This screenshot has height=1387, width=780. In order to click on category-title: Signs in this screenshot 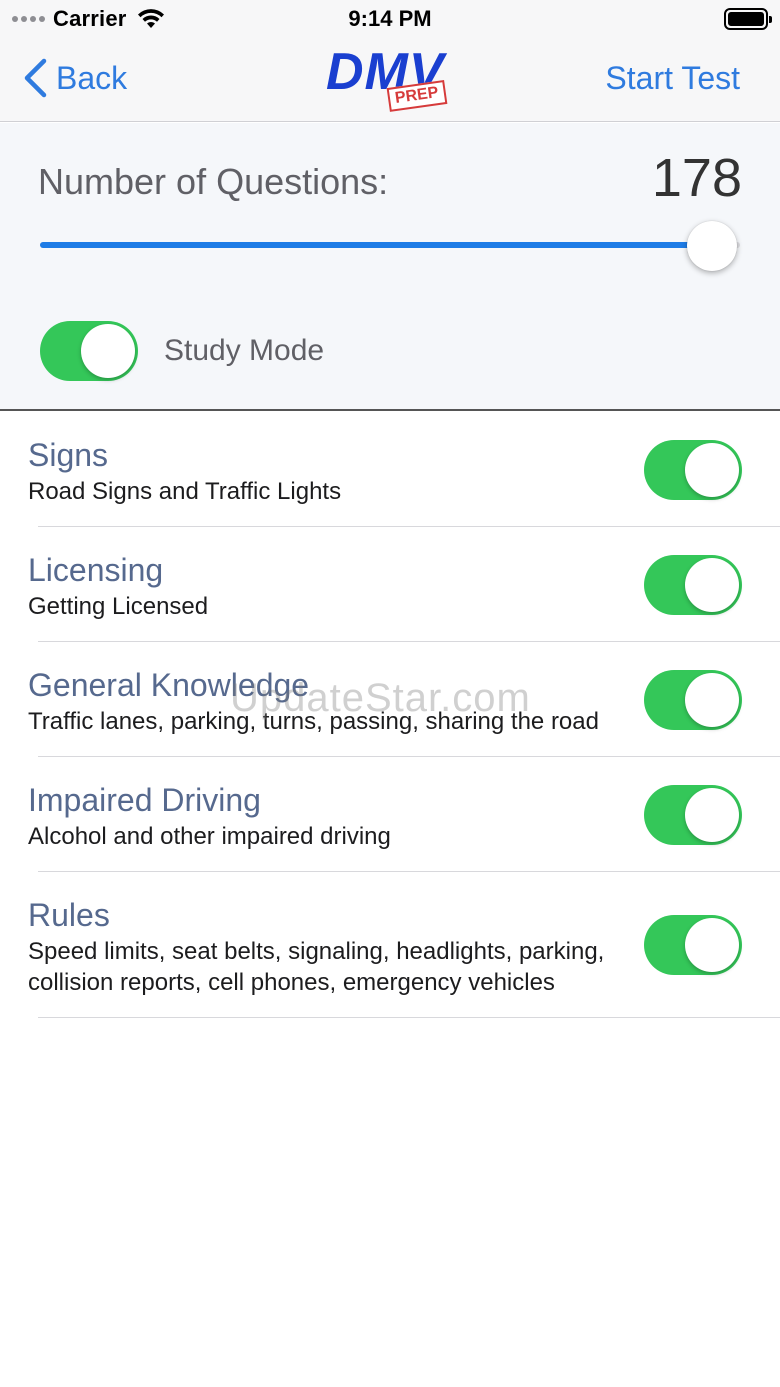, I will do `click(68, 455)`.